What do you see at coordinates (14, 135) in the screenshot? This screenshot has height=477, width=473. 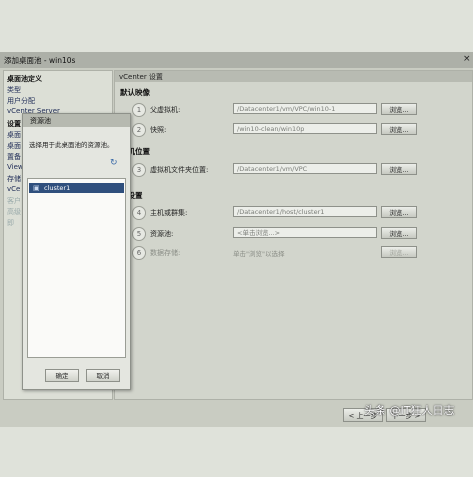 I see `nav-desktop-1: 桌面` at bounding box center [14, 135].